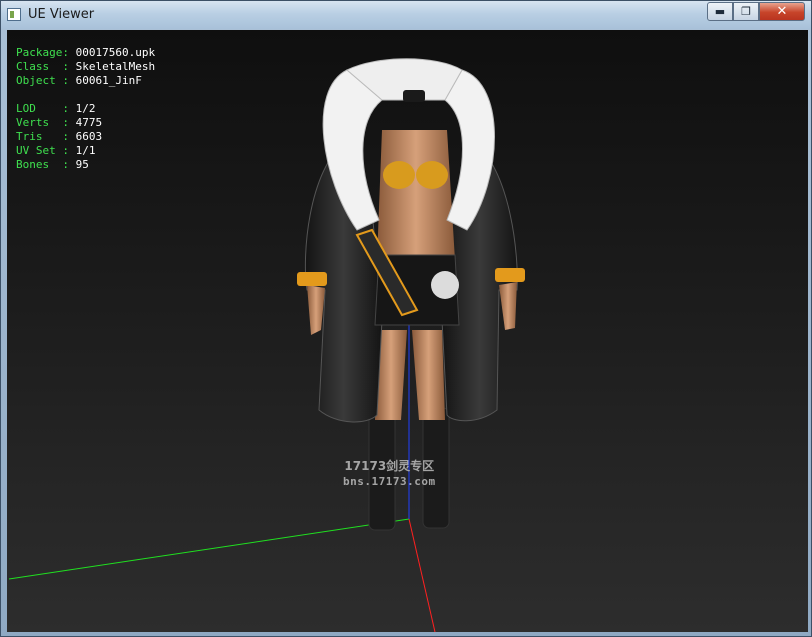 This screenshot has width=812, height=637. What do you see at coordinates (42, 122) in the screenshot?
I see `verts-label: Verts :` at bounding box center [42, 122].